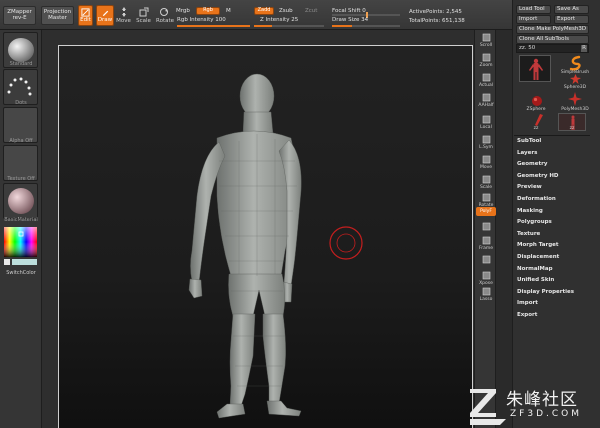 This screenshot has width=600, height=428. I want to click on draw-size-fill, so click(342, 26).